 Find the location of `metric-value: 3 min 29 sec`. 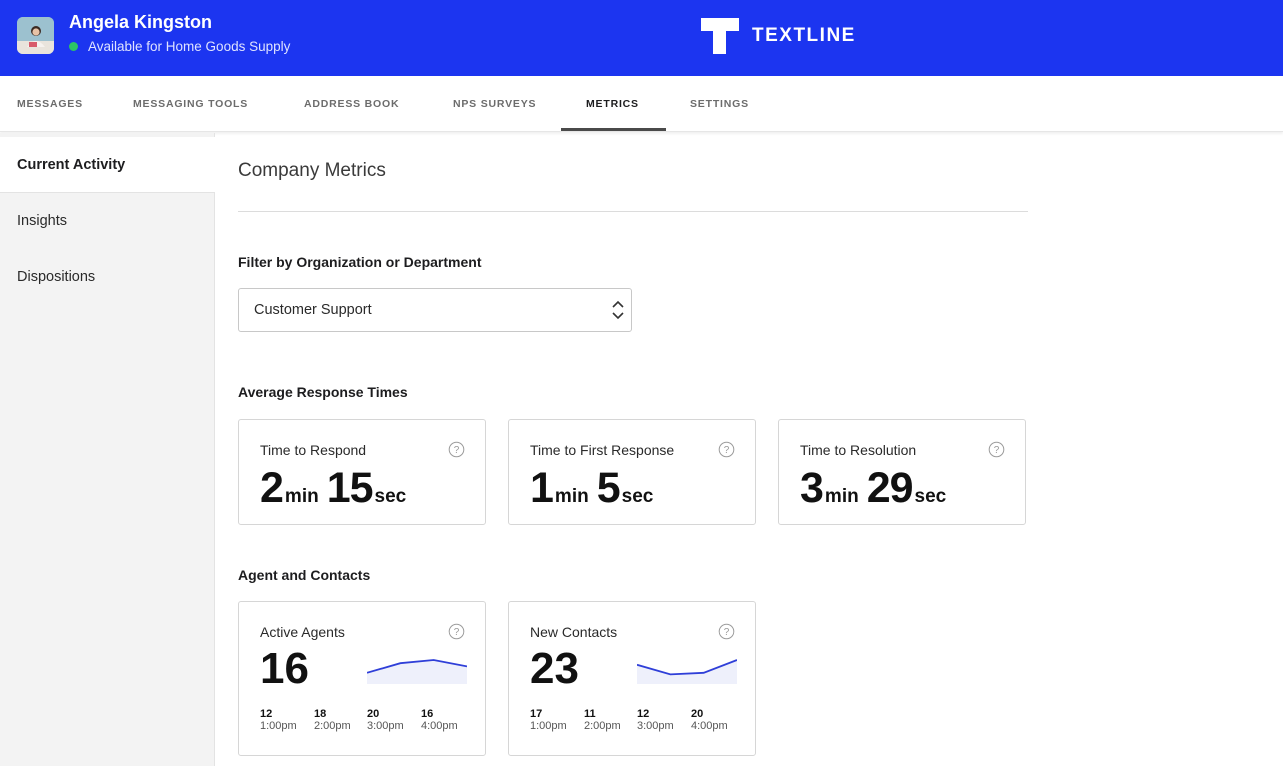

metric-value: 3 min 29 sec is located at coordinates (877, 488).